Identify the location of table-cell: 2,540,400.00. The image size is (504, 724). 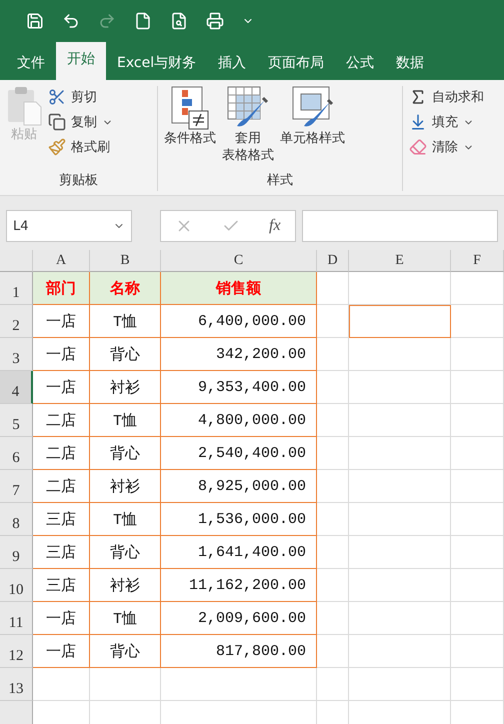
(239, 453).